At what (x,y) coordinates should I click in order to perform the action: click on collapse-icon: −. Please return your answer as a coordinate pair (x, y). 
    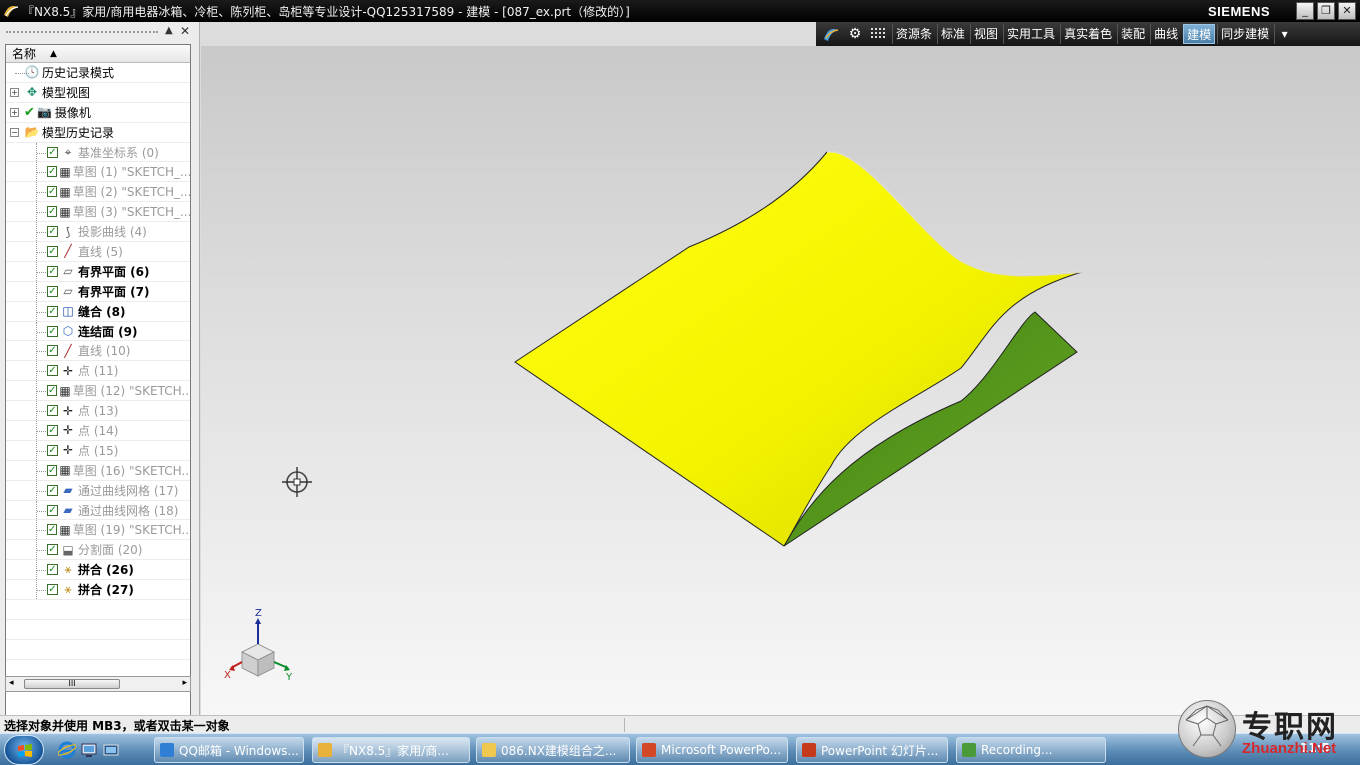
    Looking at the image, I should click on (14, 132).